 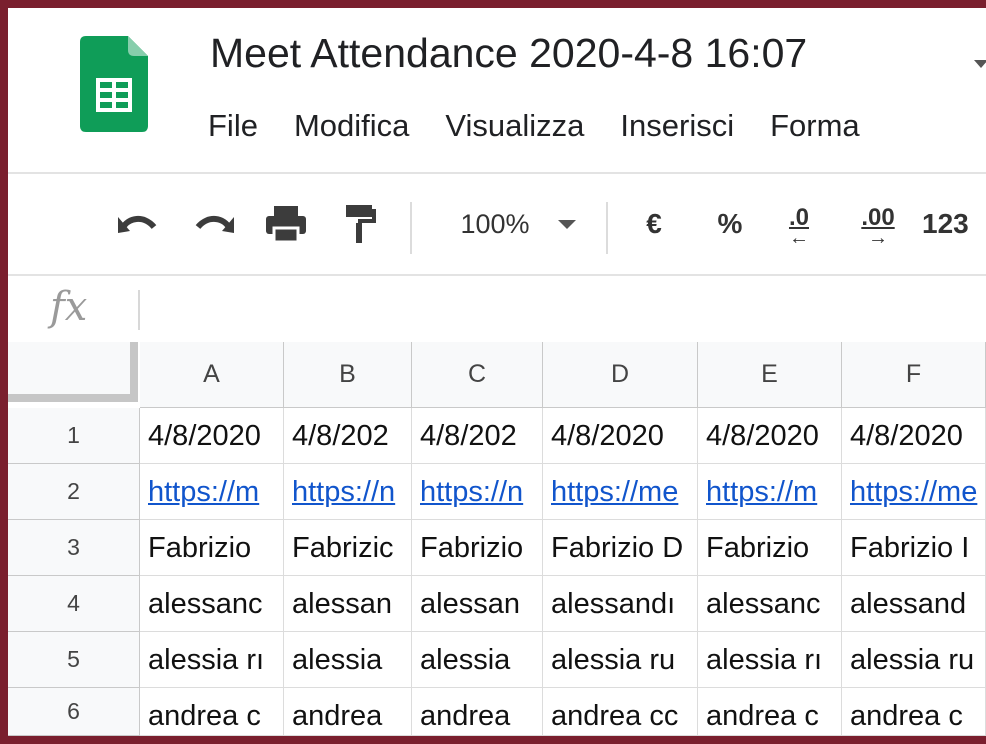 What do you see at coordinates (770, 660) in the screenshot?
I see `cell-e5: alessia rı` at bounding box center [770, 660].